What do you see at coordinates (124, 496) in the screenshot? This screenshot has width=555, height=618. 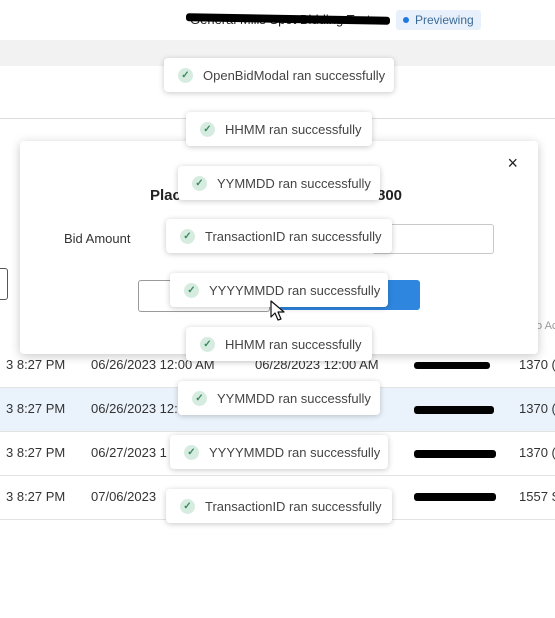 I see `table-cell: 07/06/2023` at bounding box center [124, 496].